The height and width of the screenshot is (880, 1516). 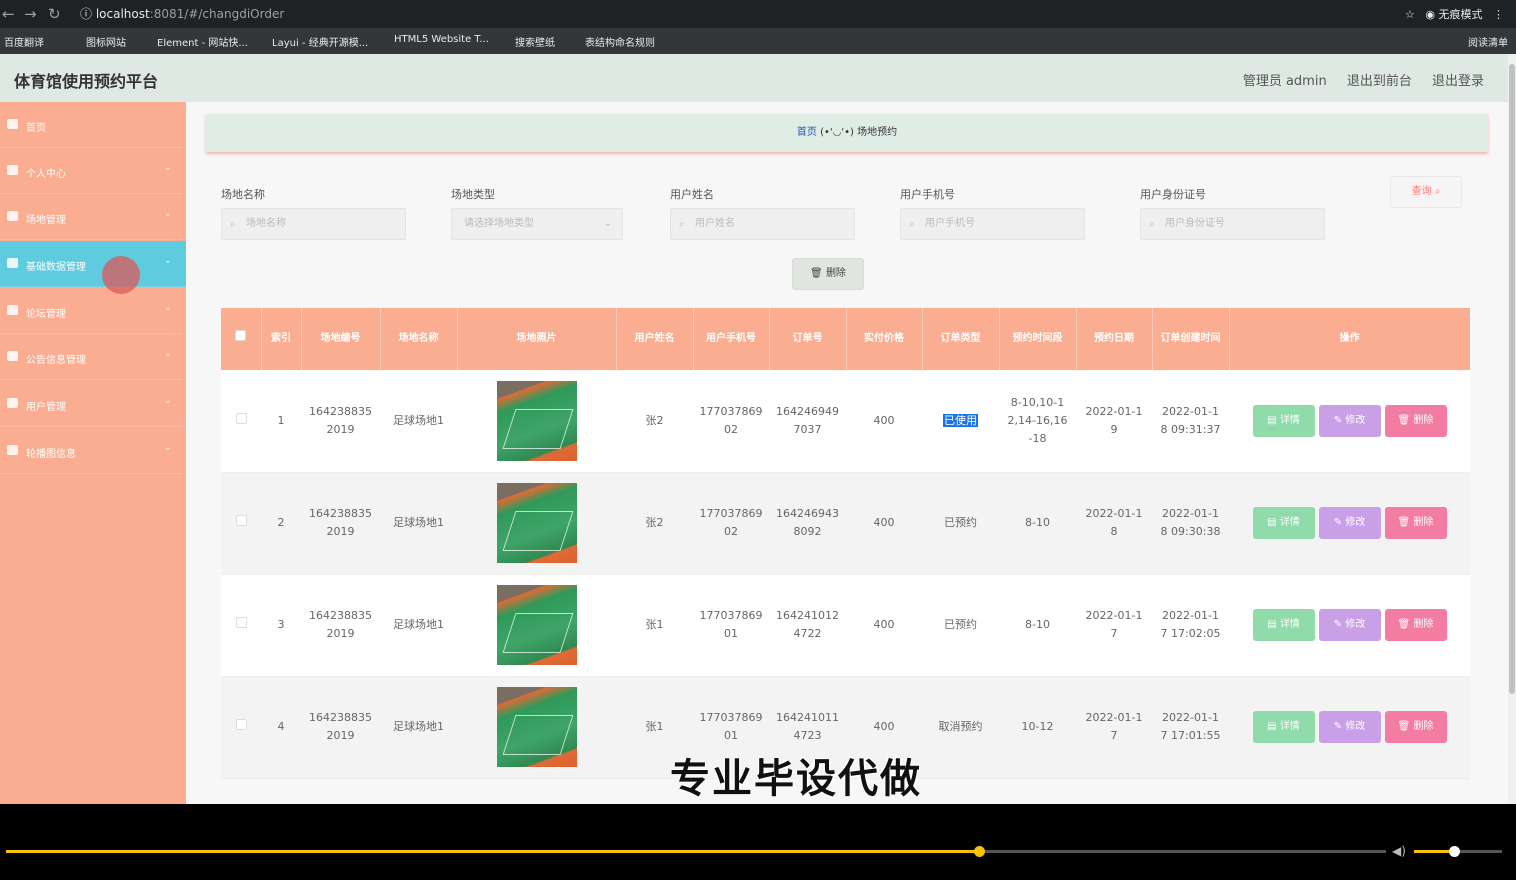 I want to click on column-header: 用户手机号, so click(x=731, y=339).